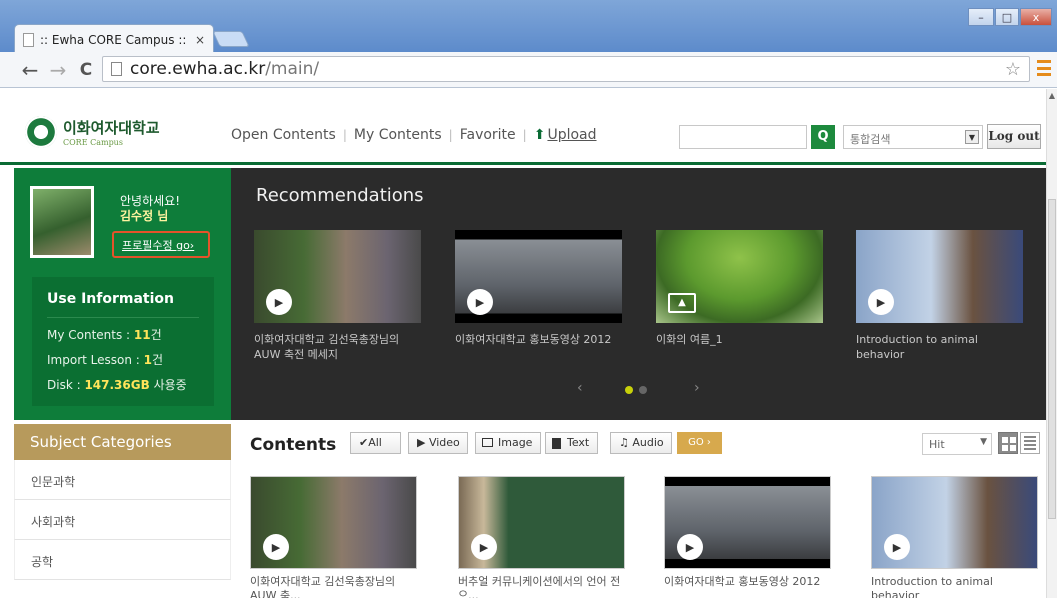  I want to click on my-contents-value: 11, so click(142, 335).